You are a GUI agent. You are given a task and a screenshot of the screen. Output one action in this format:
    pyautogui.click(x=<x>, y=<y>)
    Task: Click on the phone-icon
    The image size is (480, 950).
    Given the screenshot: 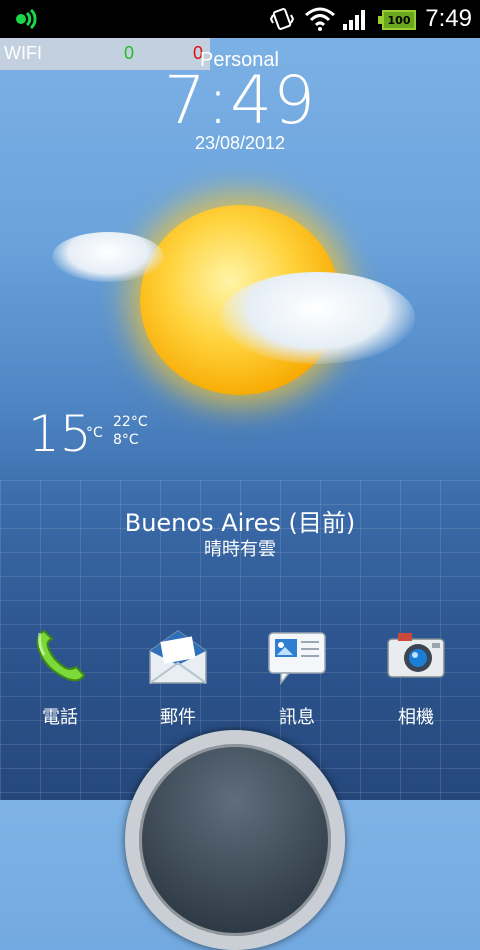 What is the action you would take?
    pyautogui.click(x=60, y=656)
    